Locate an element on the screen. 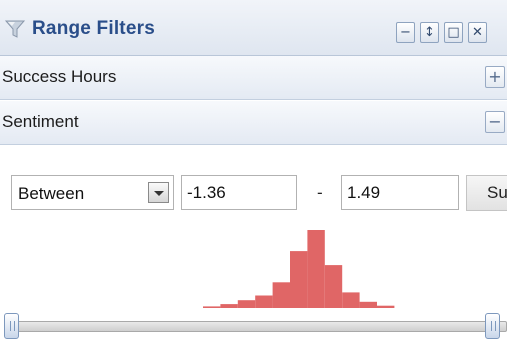 The image size is (507, 352). submit-button: Su is located at coordinates (486, 193).